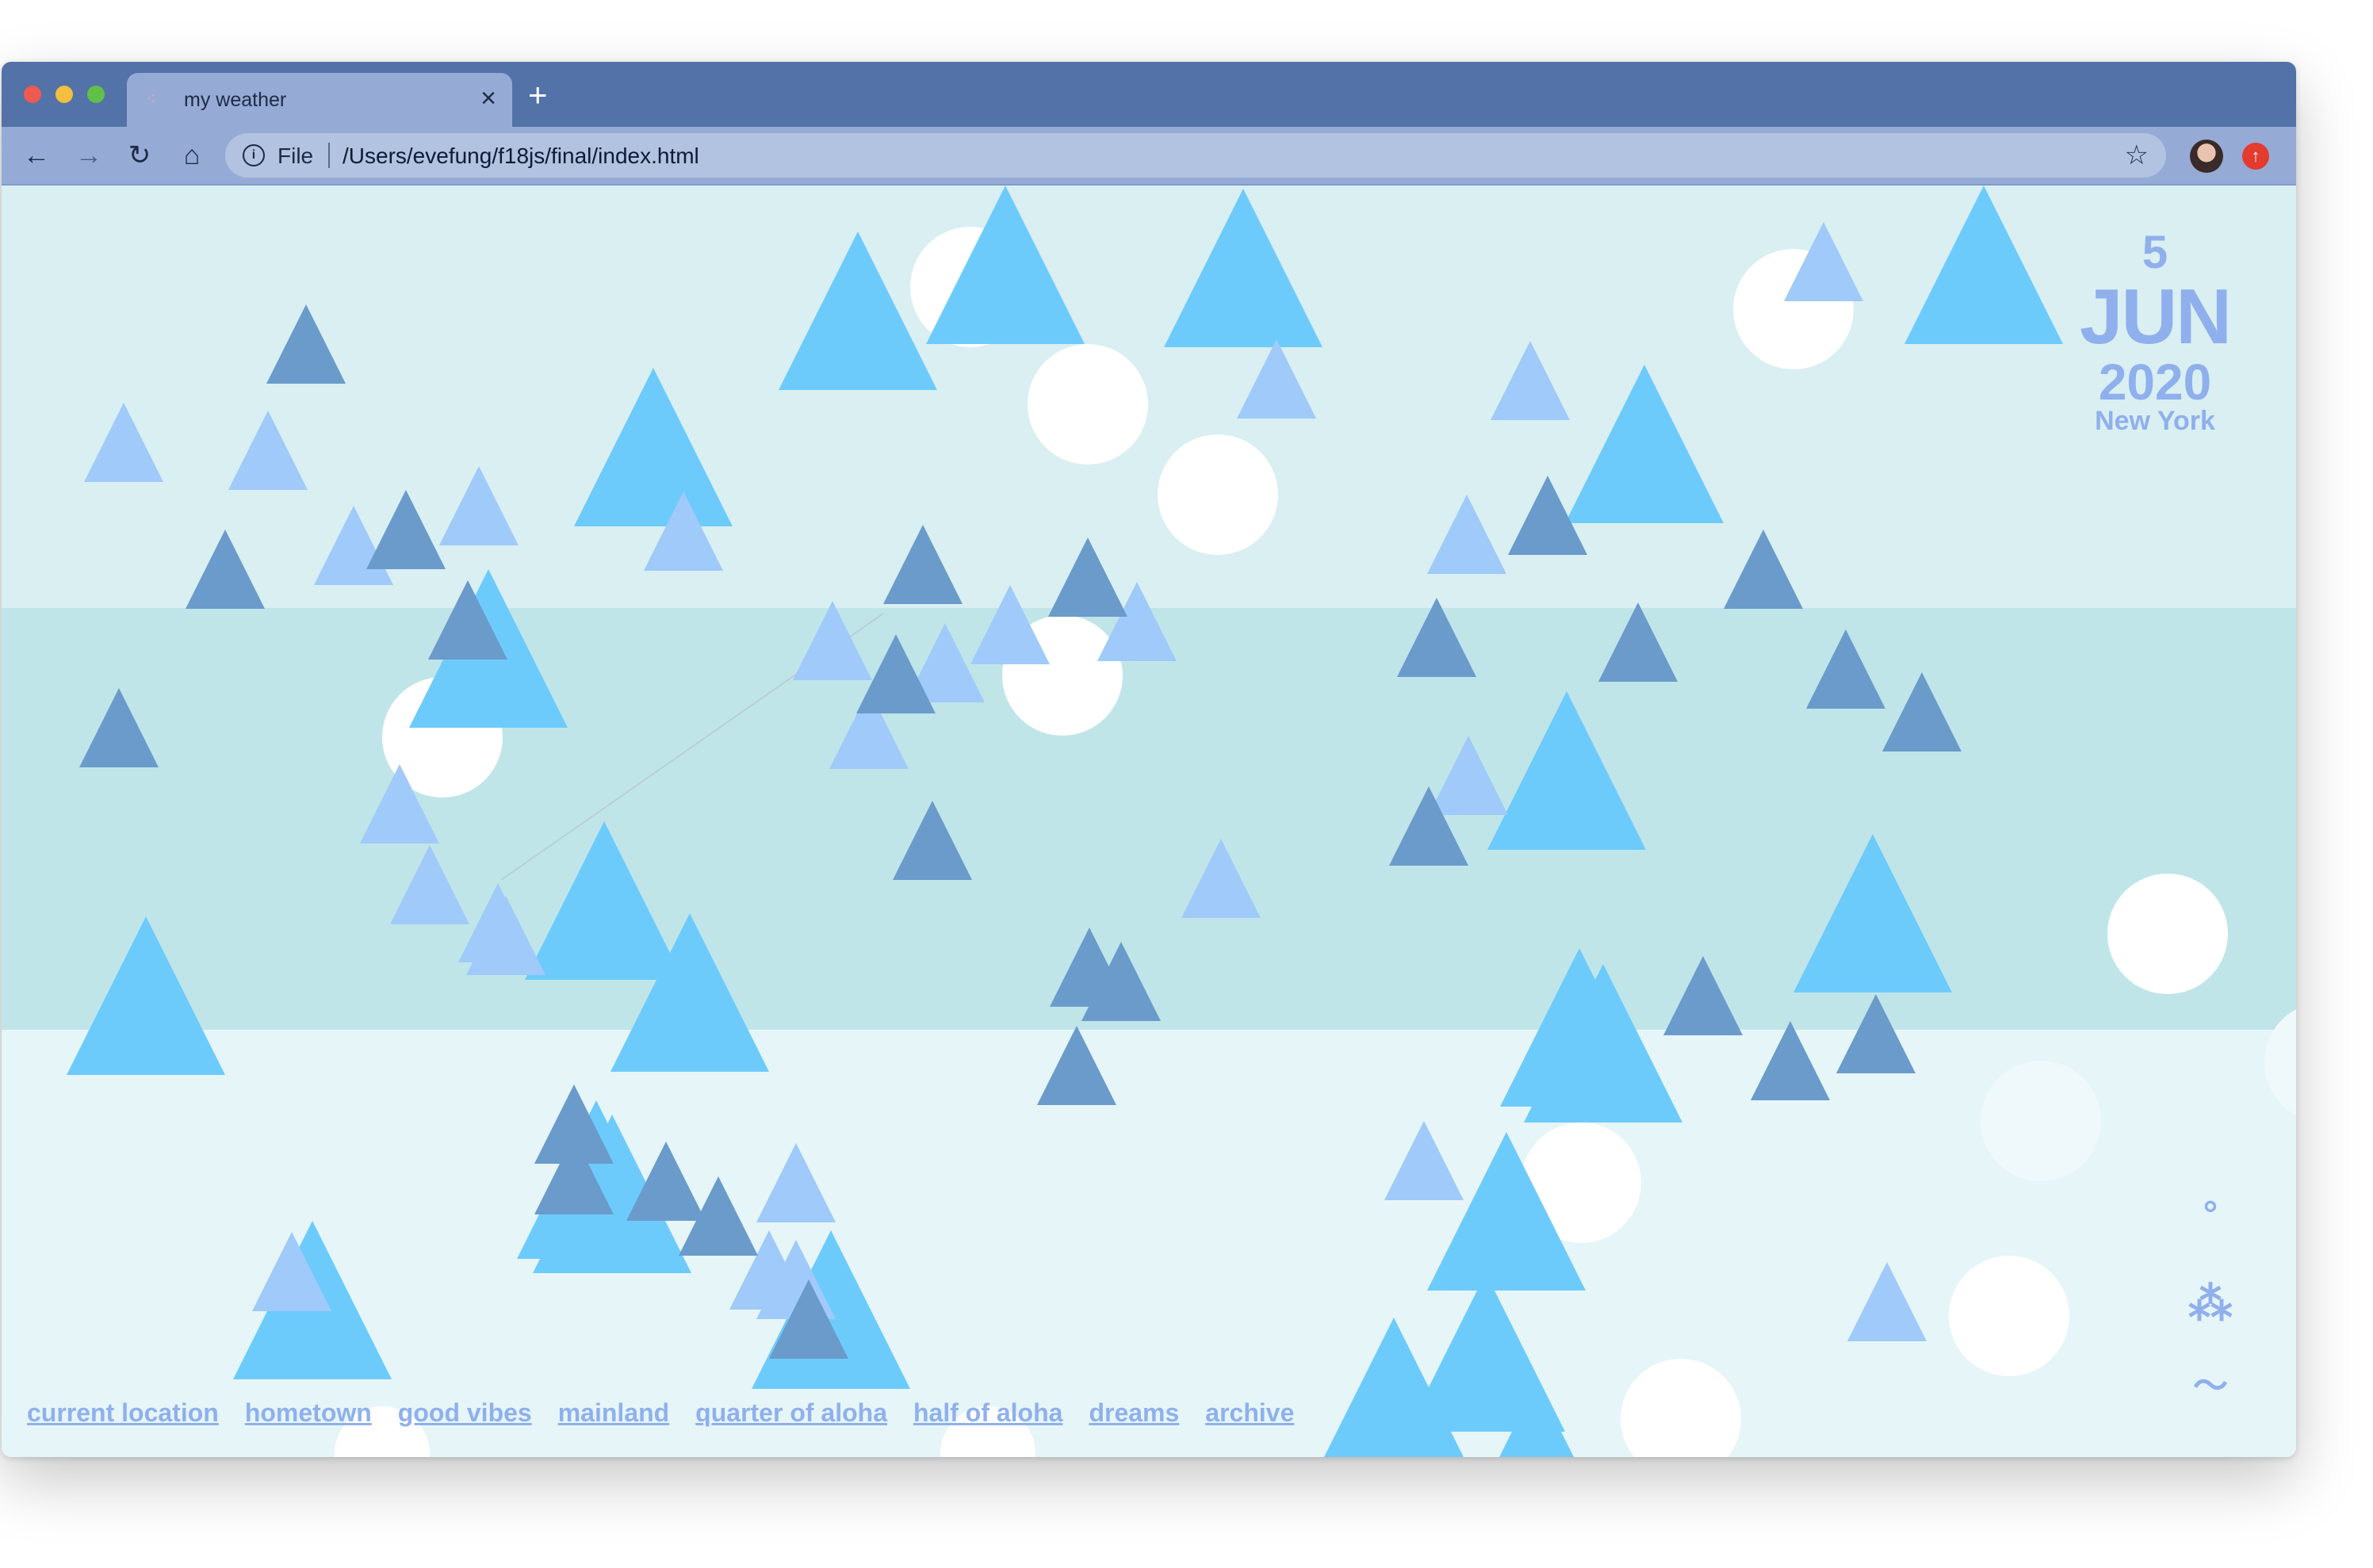  I want to click on minimize-window-button, so click(64, 94).